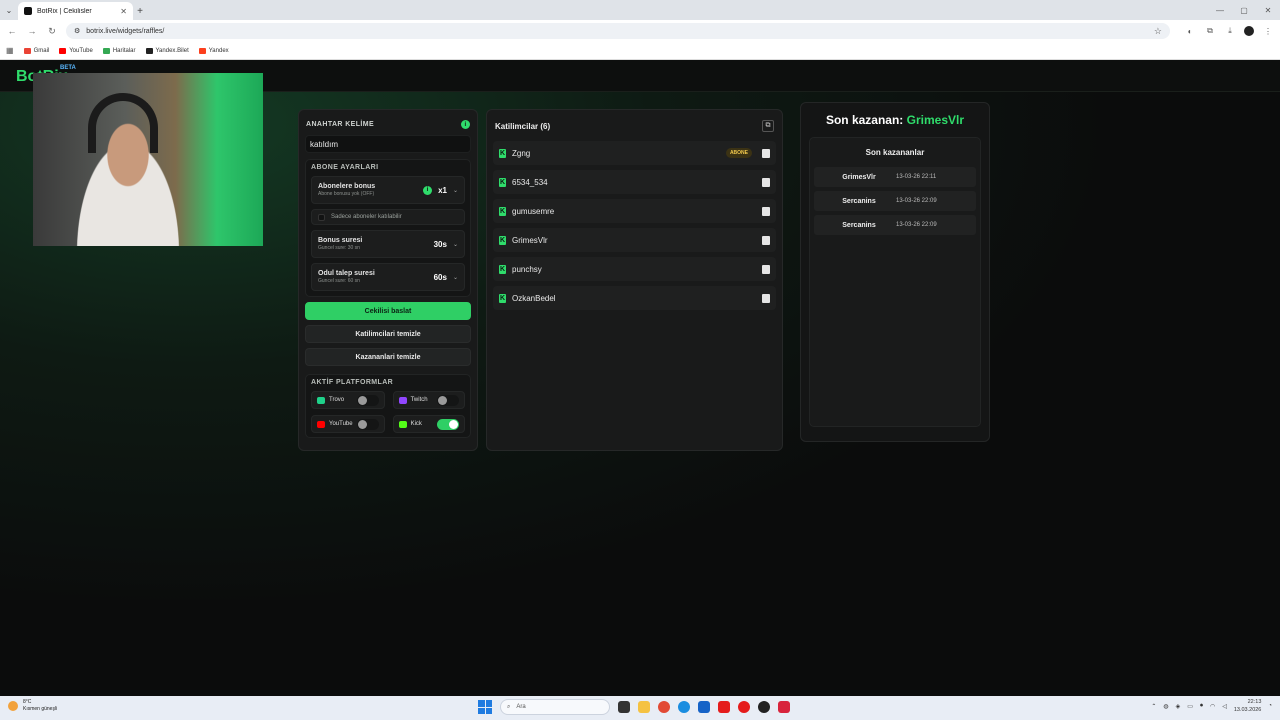 This screenshot has height=720, width=1280. I want to click on participant-name: Zgng, so click(521, 153).